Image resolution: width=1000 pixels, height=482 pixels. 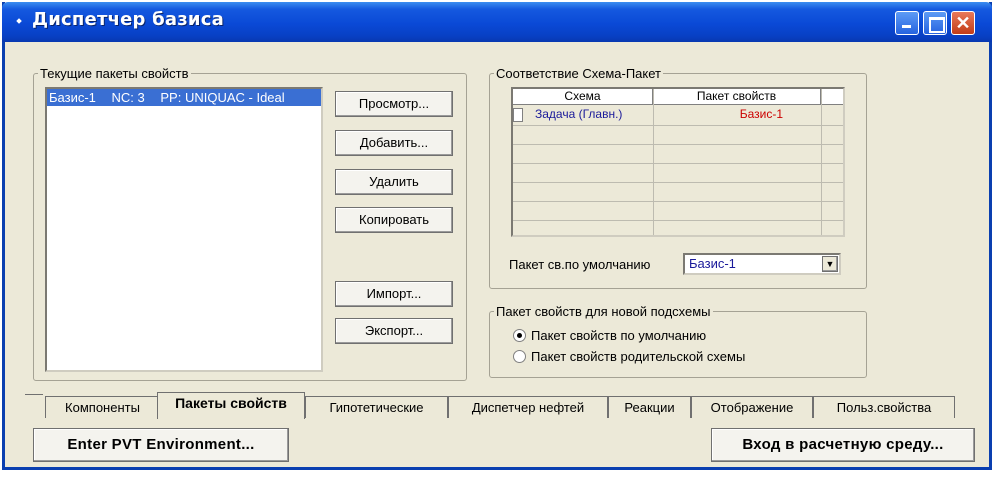 What do you see at coordinates (583, 97) in the screenshot?
I see `column-header-scheme: Схема` at bounding box center [583, 97].